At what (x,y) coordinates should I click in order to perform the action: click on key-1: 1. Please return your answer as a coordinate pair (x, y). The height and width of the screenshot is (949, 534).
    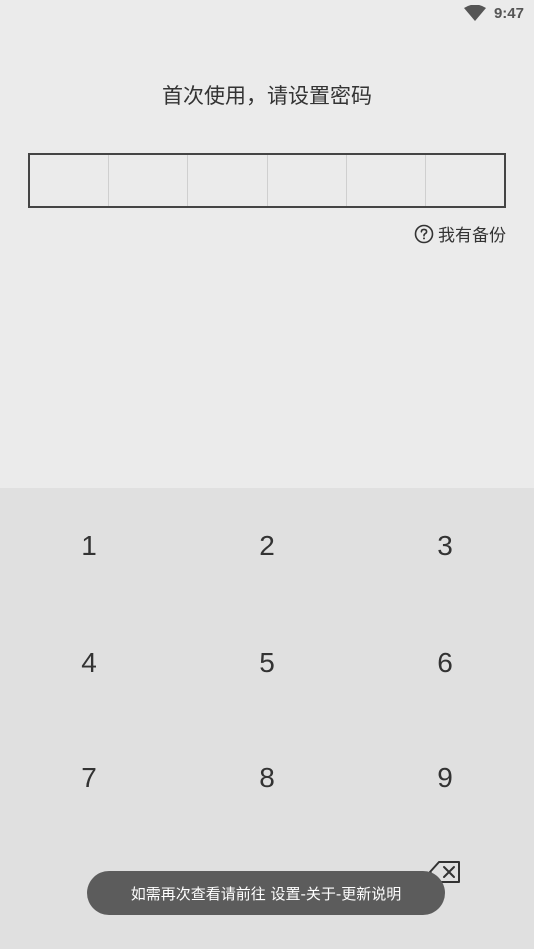
    Looking at the image, I should click on (89, 545).